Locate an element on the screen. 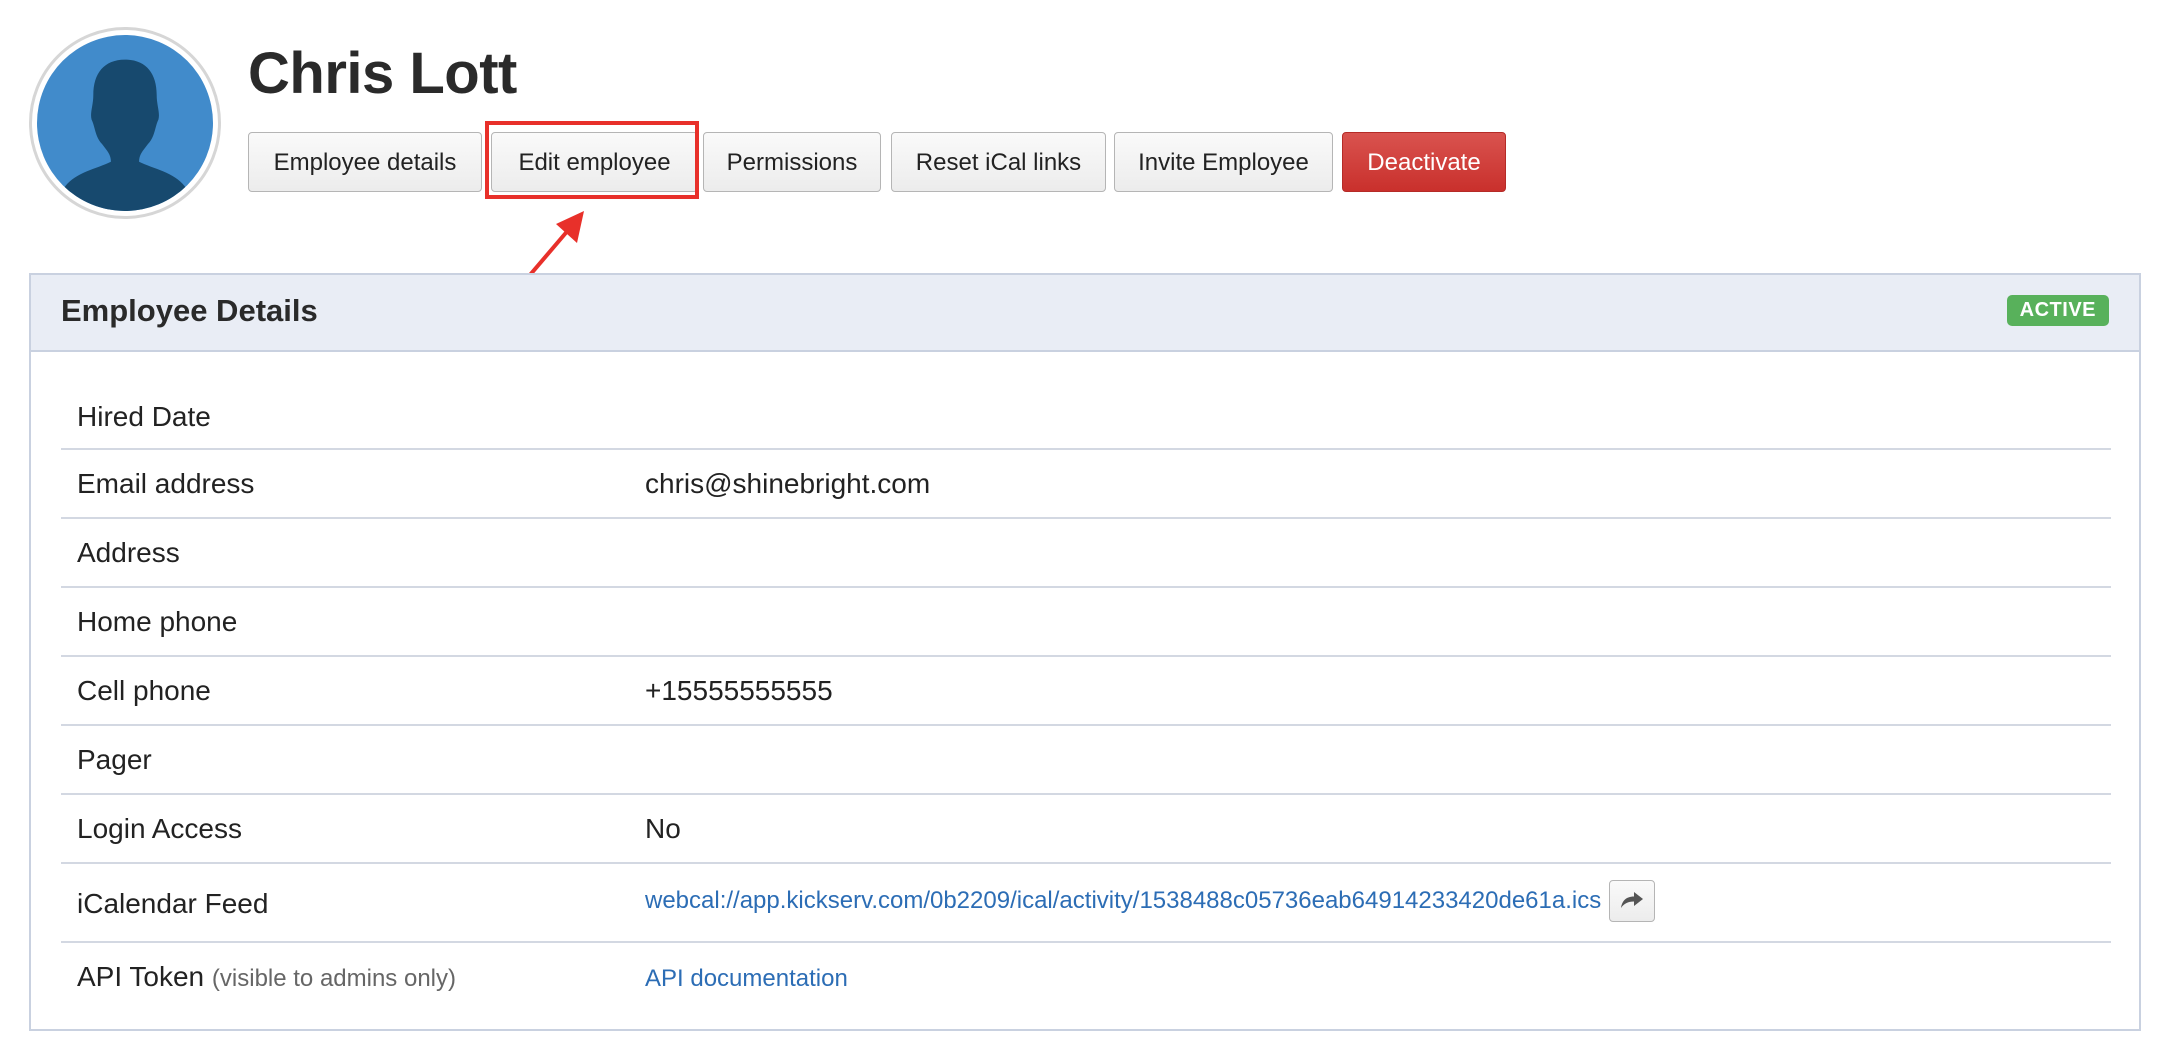  status-badge: ACTIVE is located at coordinates (2057, 310).